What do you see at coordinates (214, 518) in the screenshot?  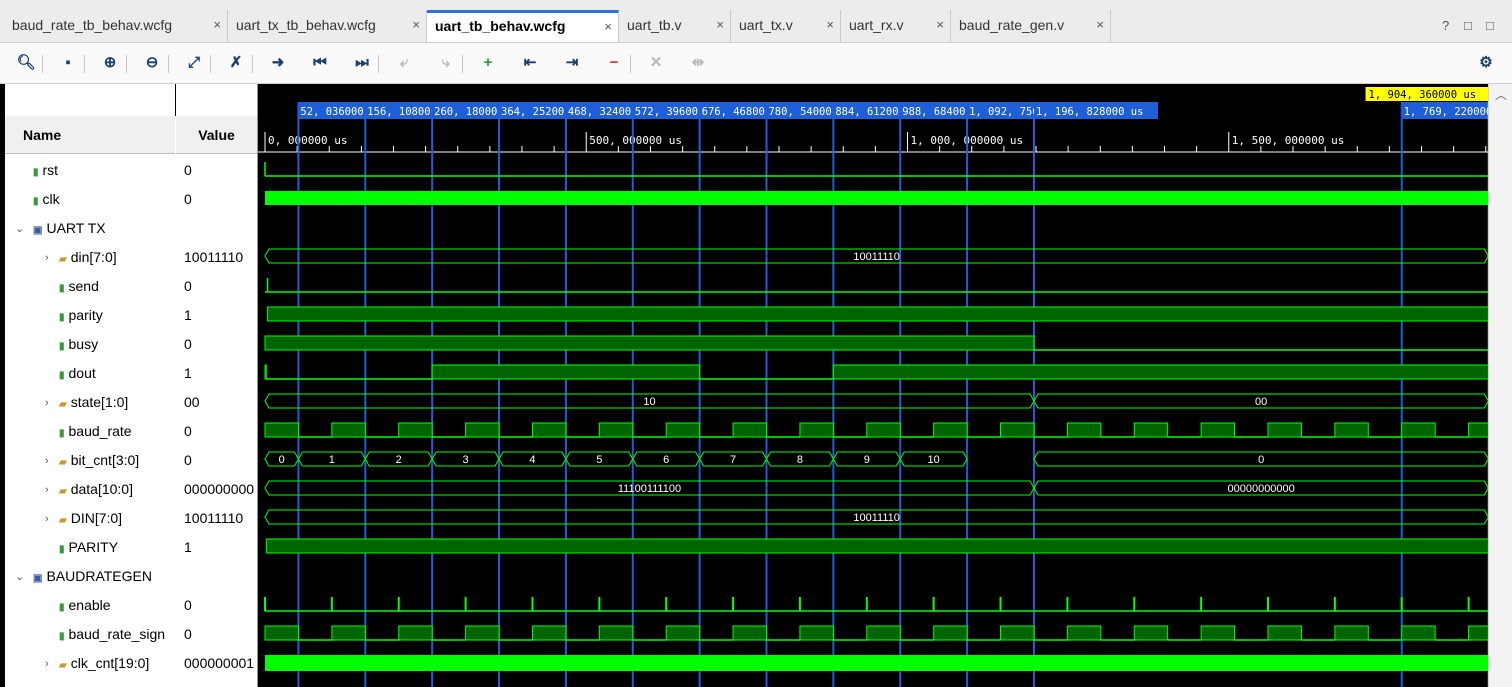 I see `signal-value: 10011110` at bounding box center [214, 518].